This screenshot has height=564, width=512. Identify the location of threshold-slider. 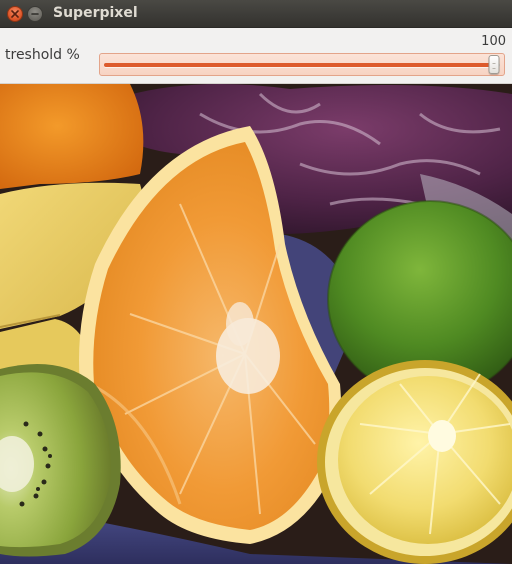
(302, 64).